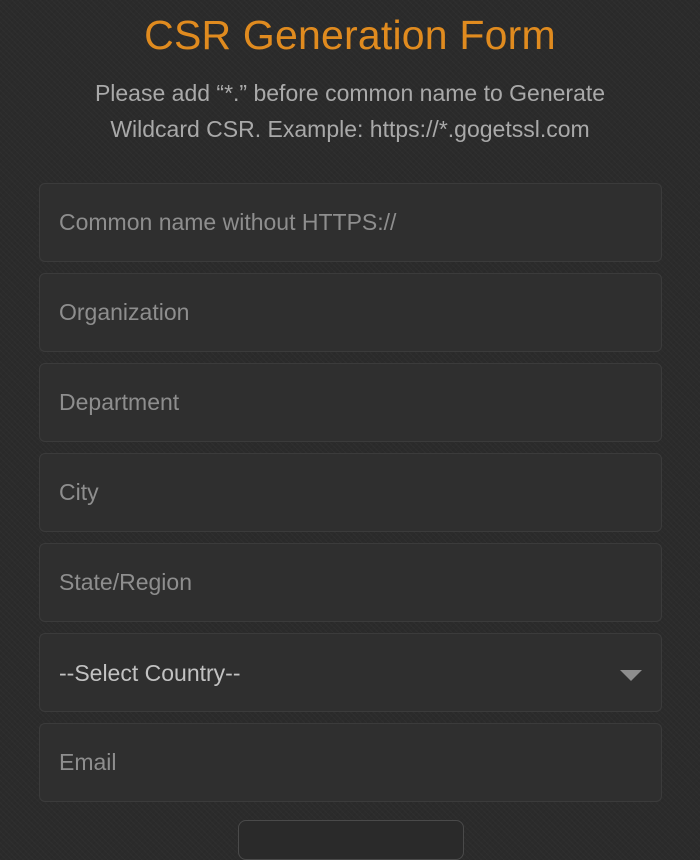  What do you see at coordinates (350, 222) in the screenshot?
I see `common-name-input` at bounding box center [350, 222].